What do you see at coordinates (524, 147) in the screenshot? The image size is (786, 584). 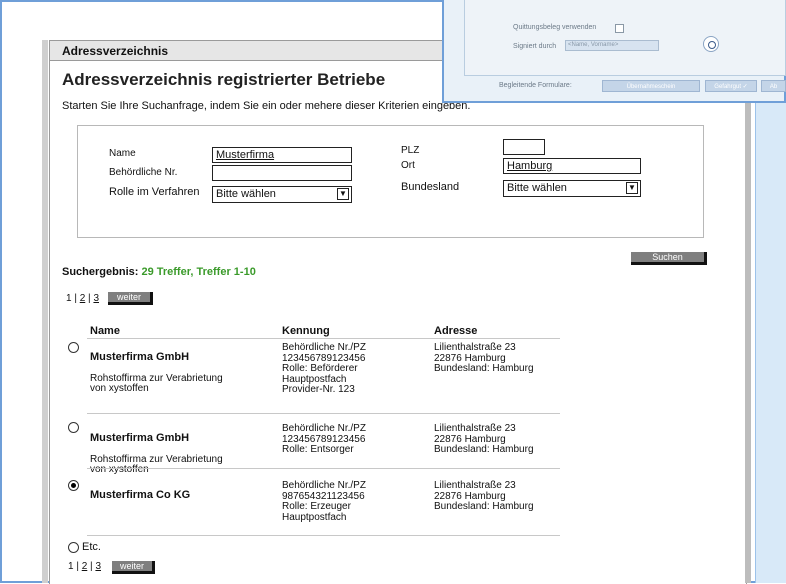 I see `plz-input` at bounding box center [524, 147].